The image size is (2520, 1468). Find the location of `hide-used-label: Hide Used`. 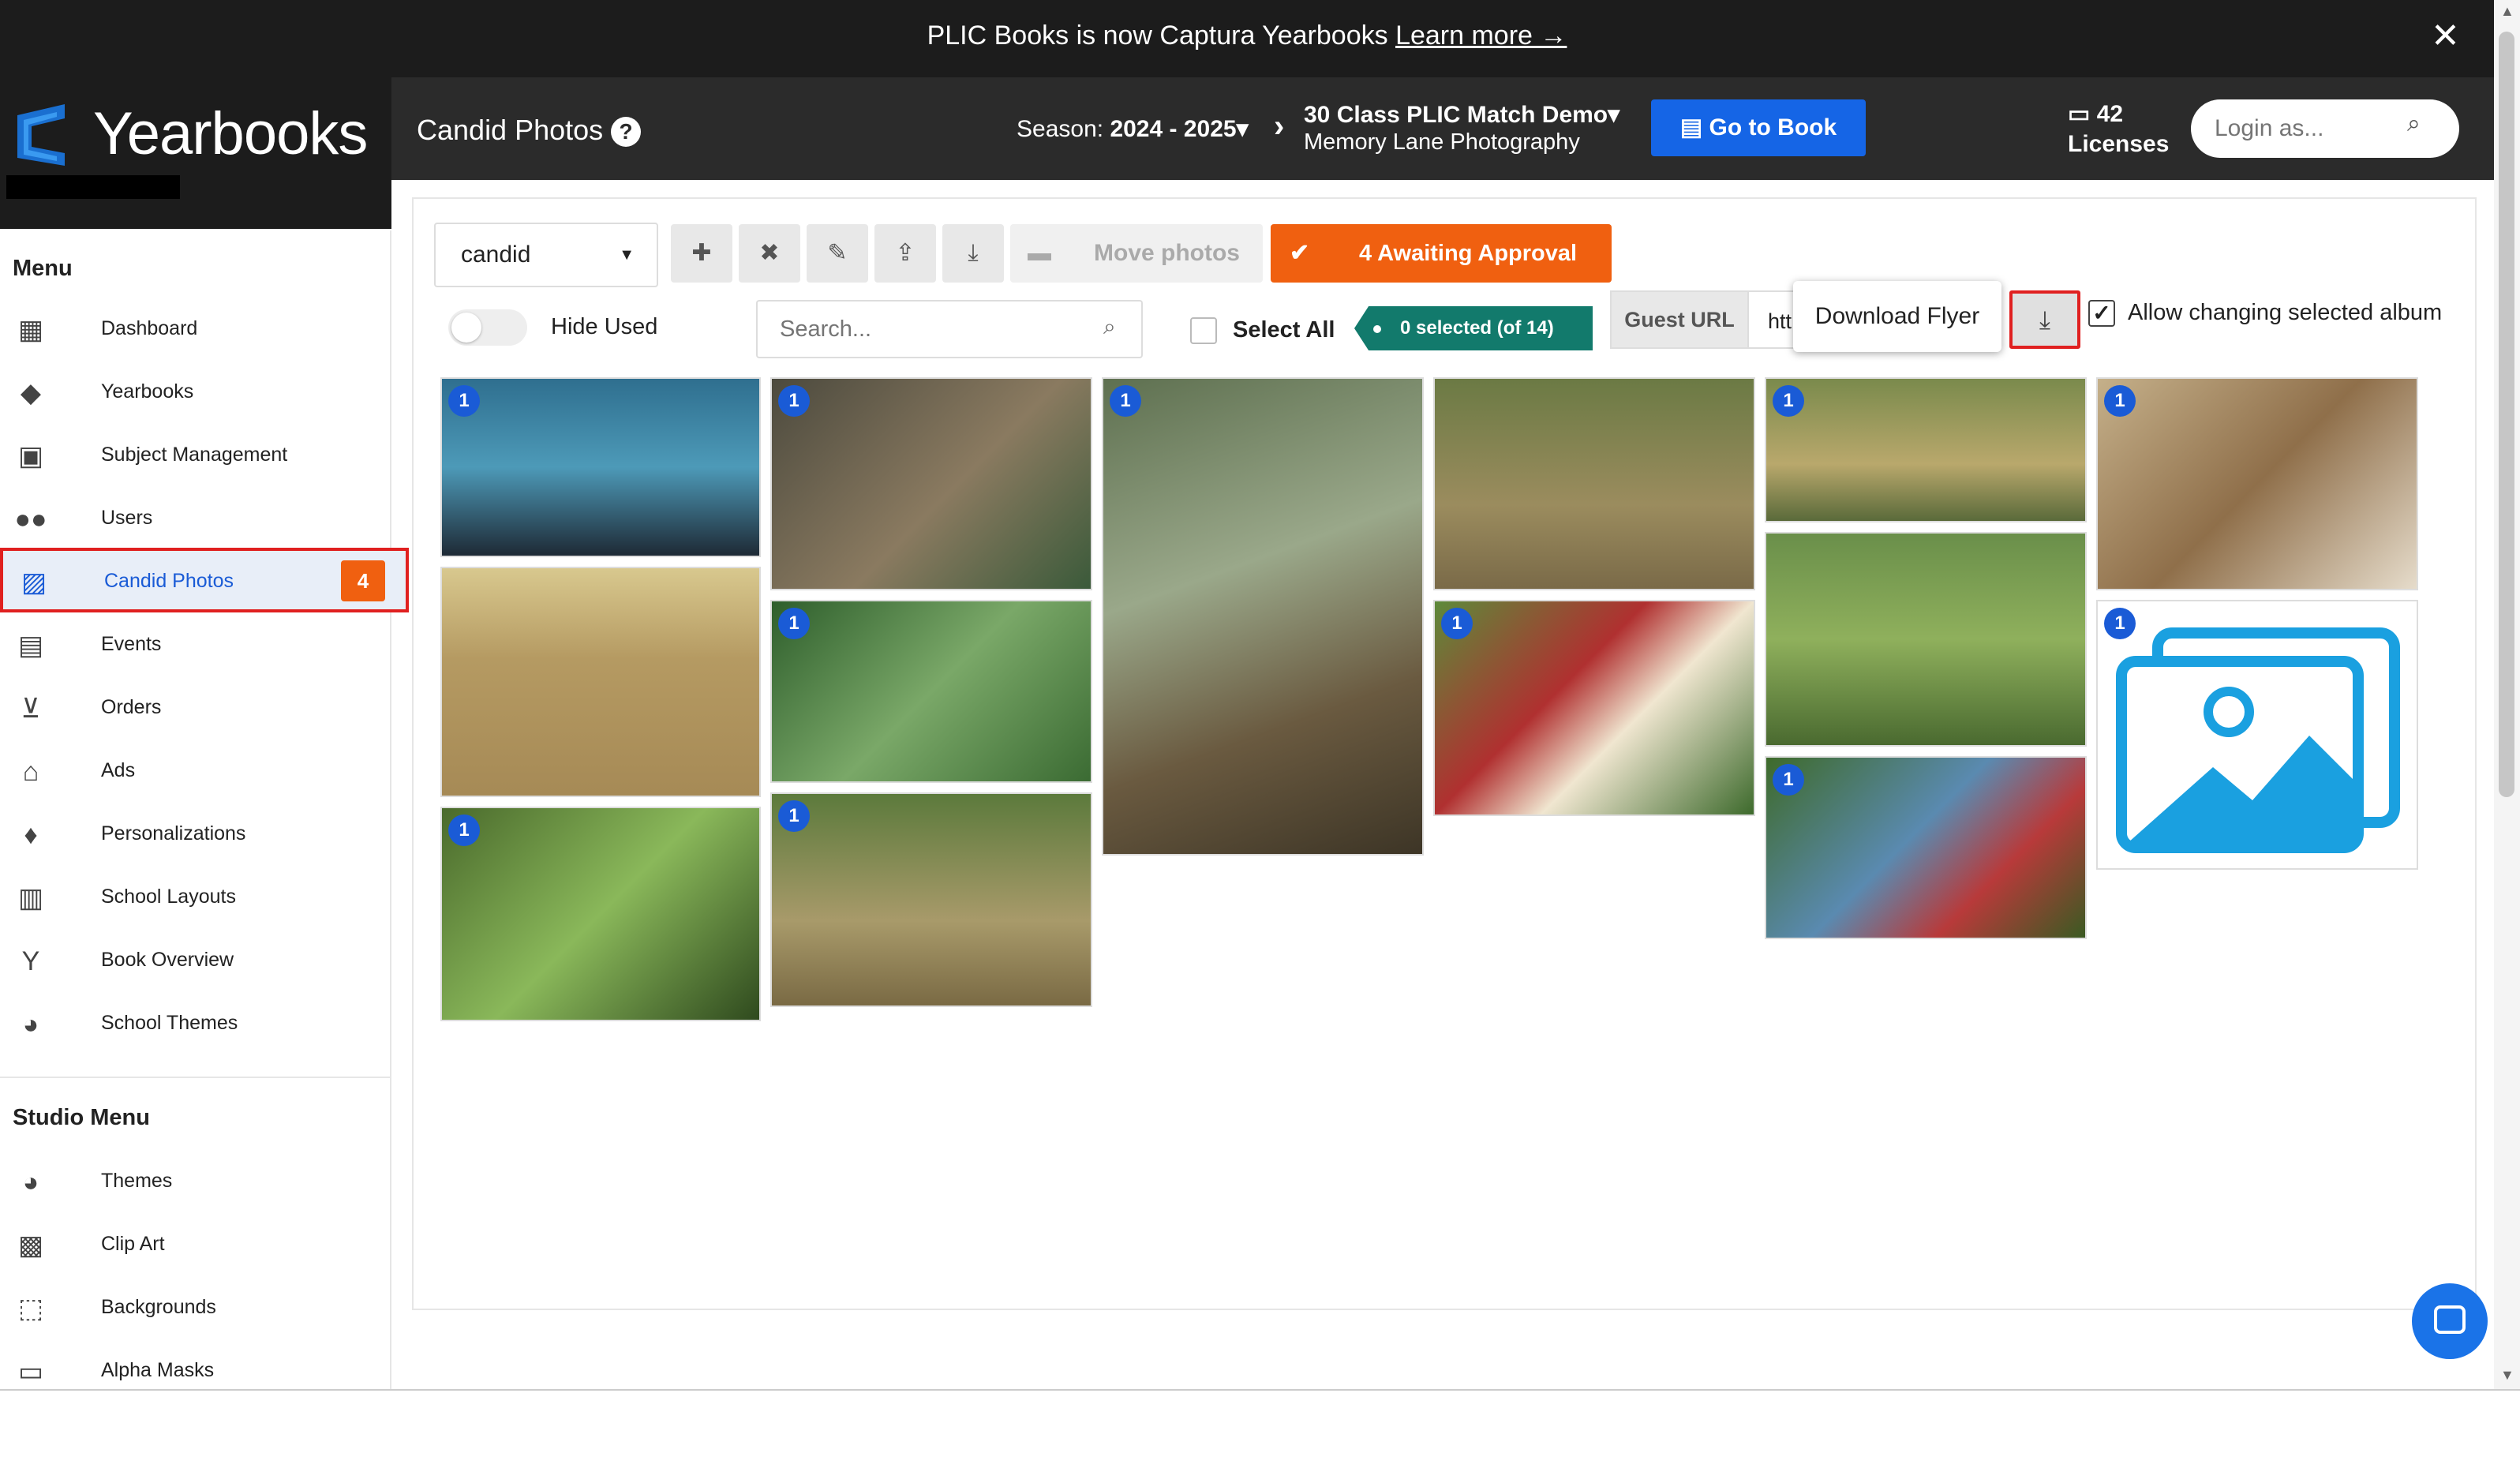

hide-used-label: Hide Used is located at coordinates (604, 326).